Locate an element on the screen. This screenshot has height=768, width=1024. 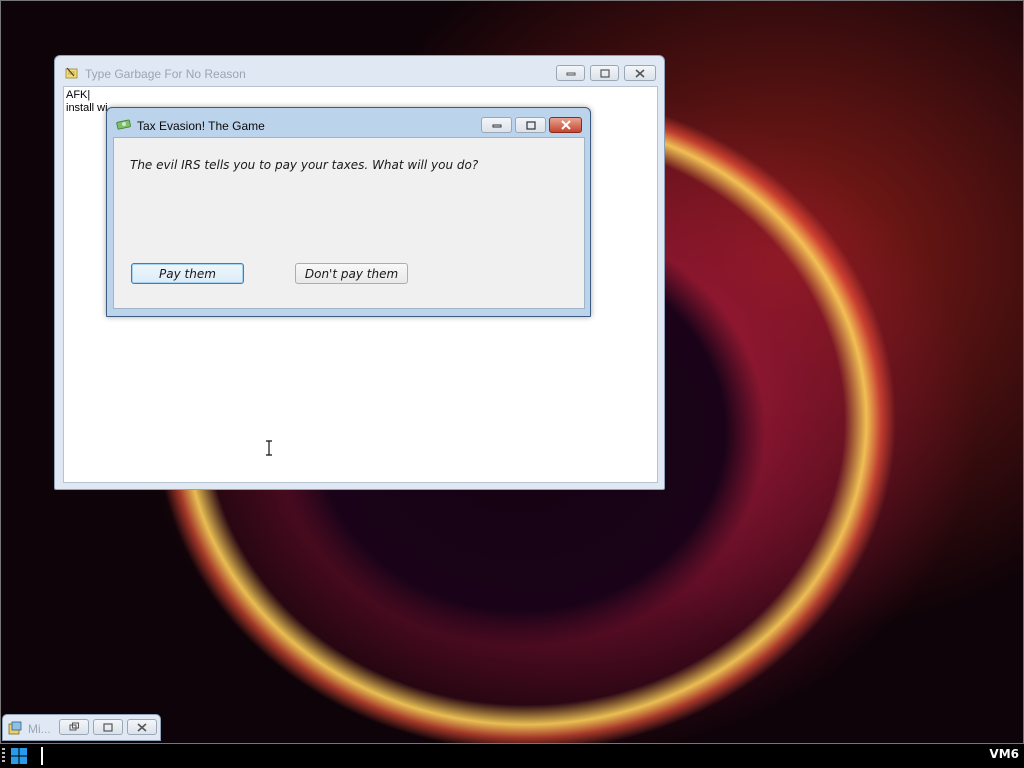
dont-pay-them-button: Don't pay them is located at coordinates (351, 273).